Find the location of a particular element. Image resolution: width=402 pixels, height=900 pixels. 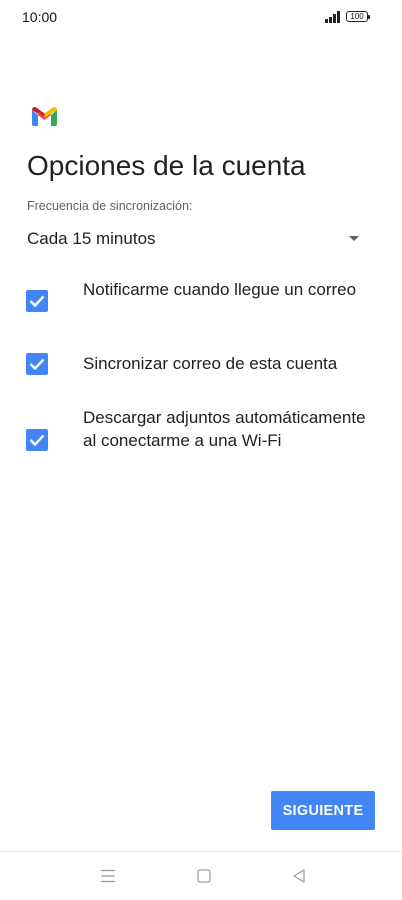

download-attachments-checkbox is located at coordinates (37, 440).